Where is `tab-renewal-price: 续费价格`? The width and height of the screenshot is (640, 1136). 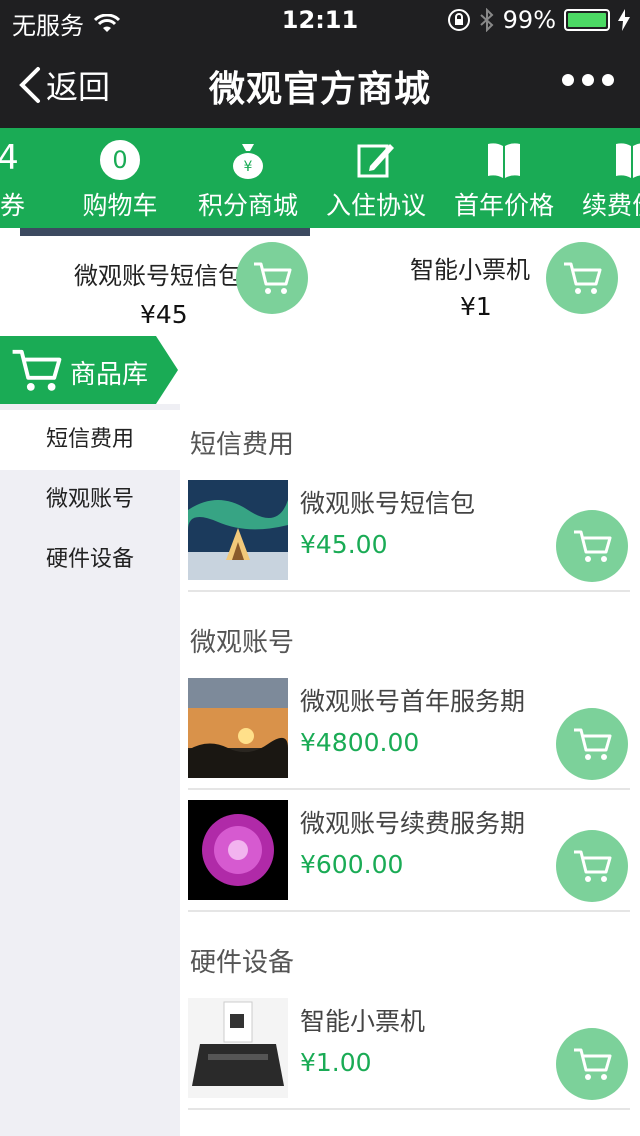 tab-renewal-price: 续费价格 is located at coordinates (604, 178).